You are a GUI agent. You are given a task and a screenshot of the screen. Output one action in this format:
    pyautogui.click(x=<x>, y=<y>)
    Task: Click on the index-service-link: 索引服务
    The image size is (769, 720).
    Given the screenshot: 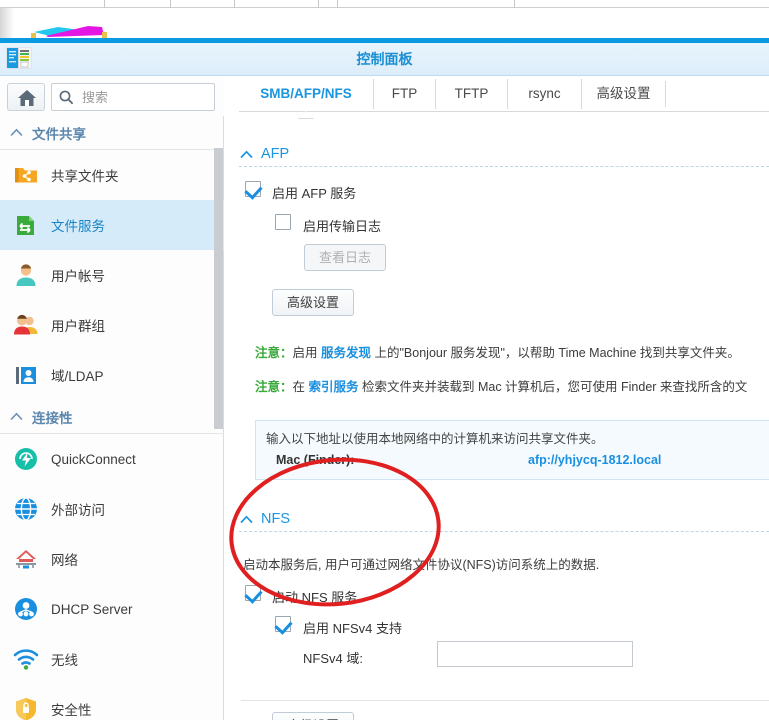 What is the action you would take?
    pyautogui.click(x=334, y=387)
    